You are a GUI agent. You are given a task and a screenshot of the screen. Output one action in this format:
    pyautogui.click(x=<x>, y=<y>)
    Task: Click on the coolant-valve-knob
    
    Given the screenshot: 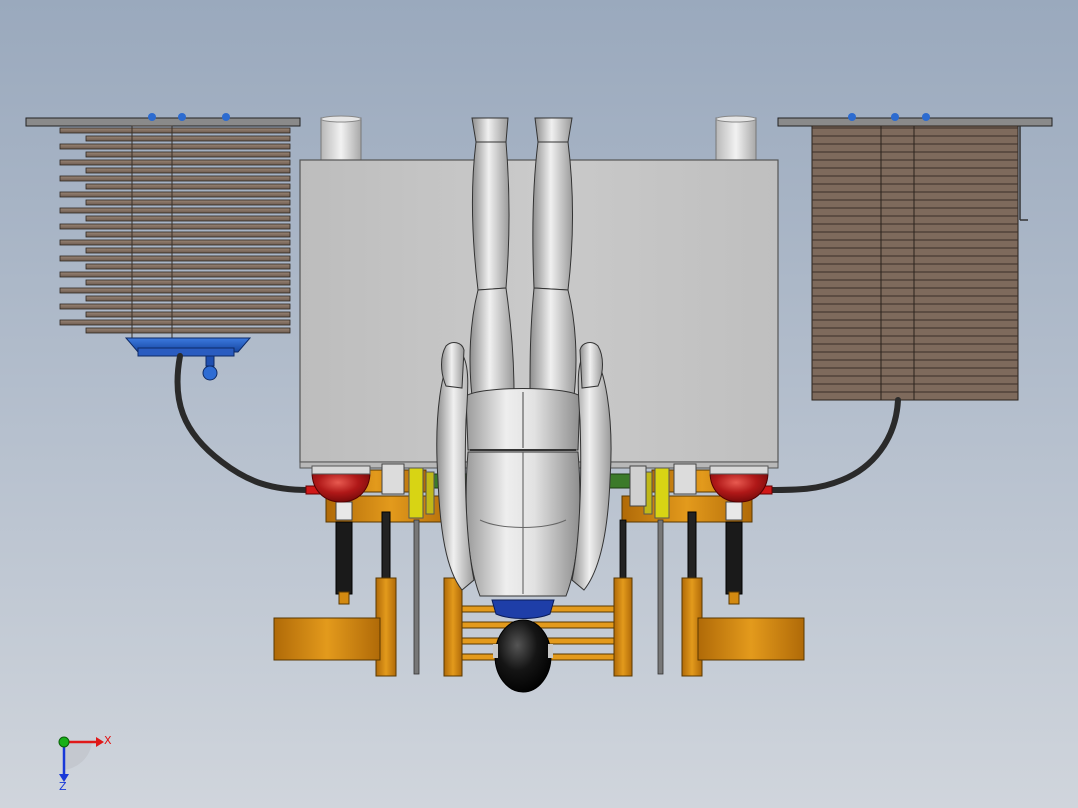 What is the action you would take?
    pyautogui.click(x=210, y=373)
    